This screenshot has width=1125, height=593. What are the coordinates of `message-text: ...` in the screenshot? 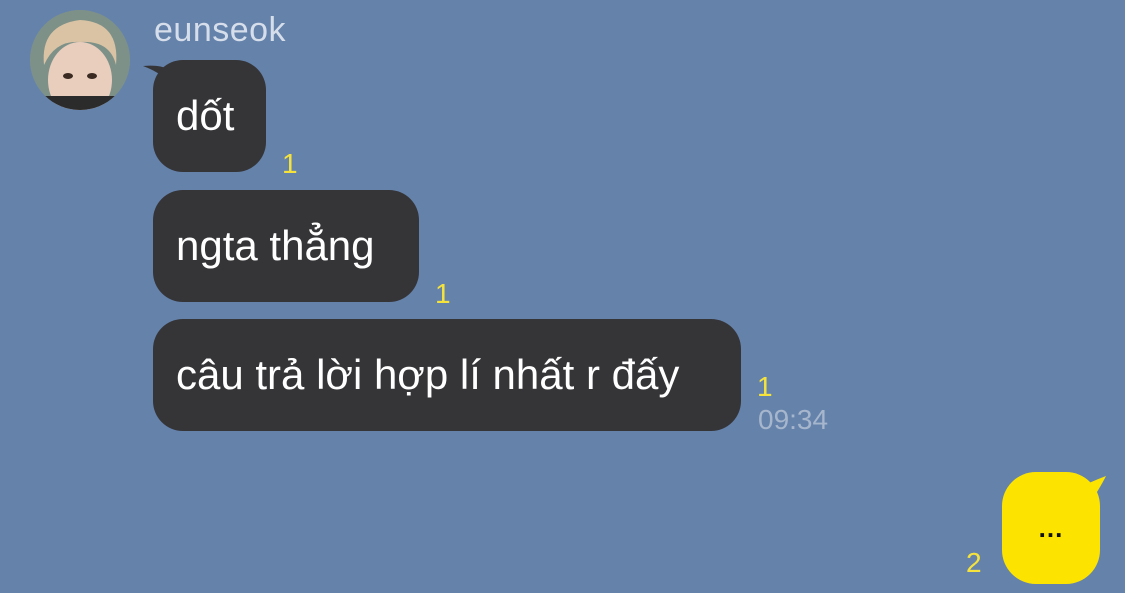 It's located at (1051, 527).